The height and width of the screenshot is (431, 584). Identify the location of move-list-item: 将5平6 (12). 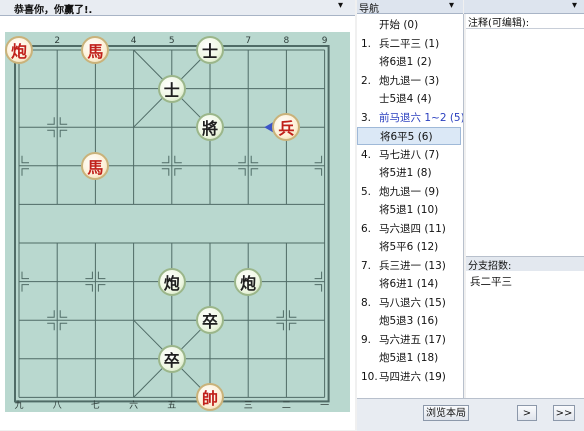
(409, 247).